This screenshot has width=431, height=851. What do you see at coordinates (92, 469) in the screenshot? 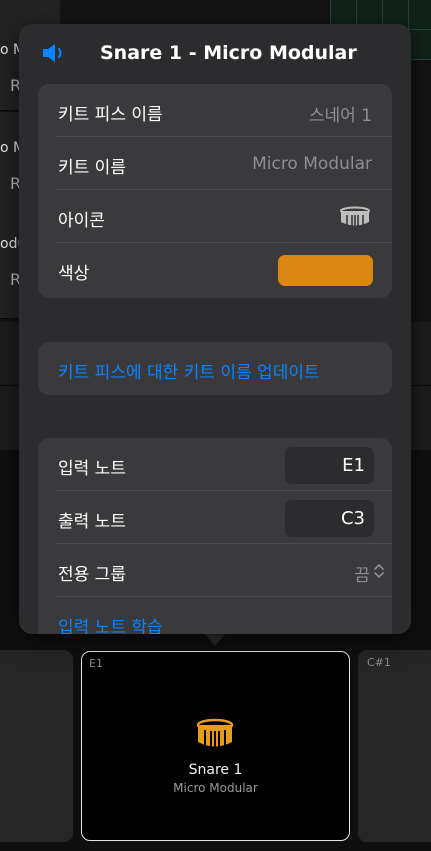
I see `input-note-label: 입력 노트` at bounding box center [92, 469].